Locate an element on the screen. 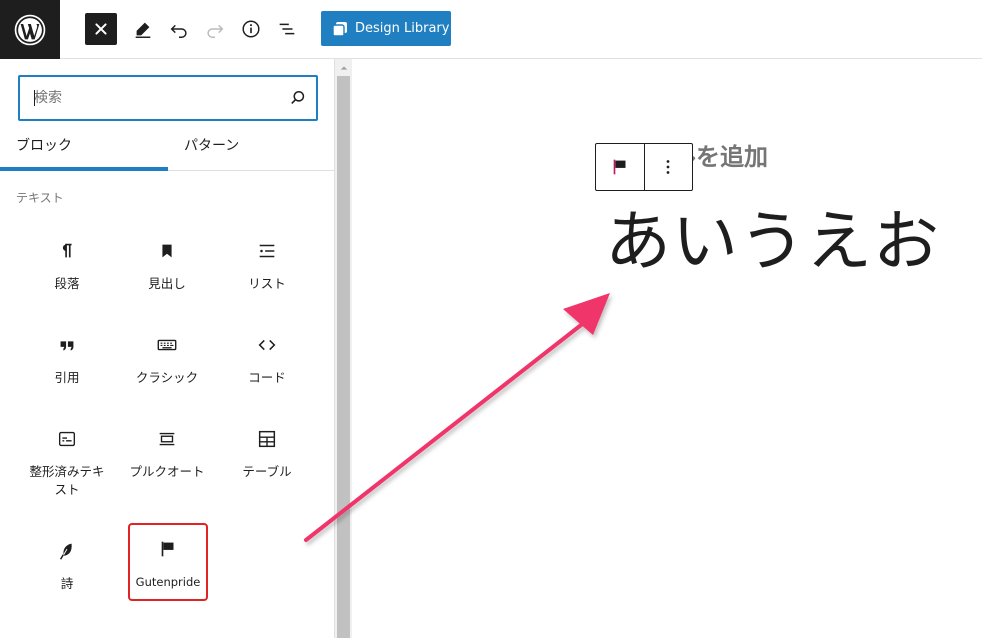 The image size is (982, 638). redo-button is located at coordinates (215, 29).